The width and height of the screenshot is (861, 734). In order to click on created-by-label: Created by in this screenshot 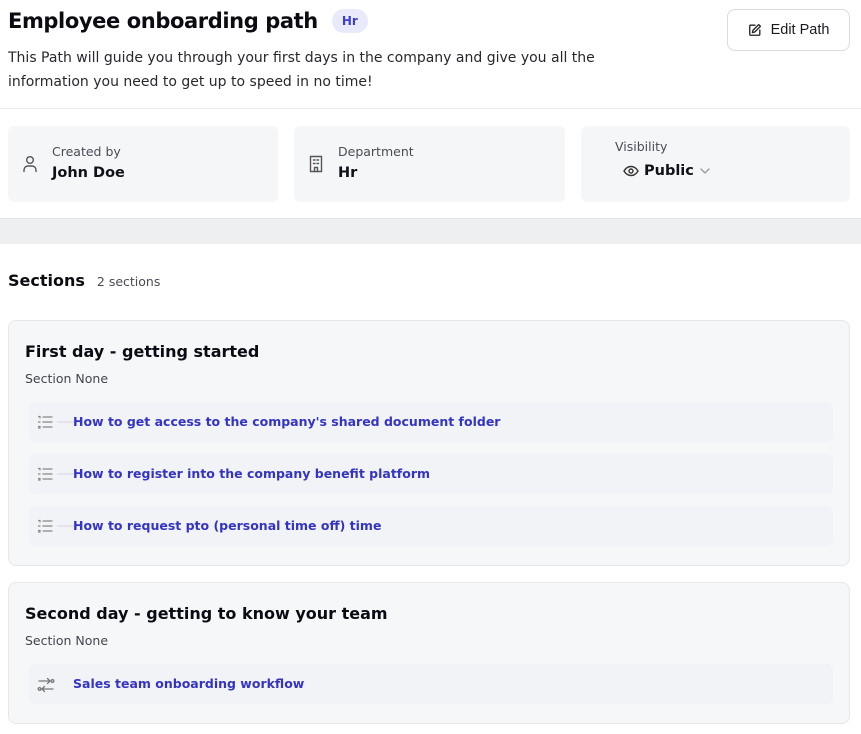, I will do `click(86, 151)`.